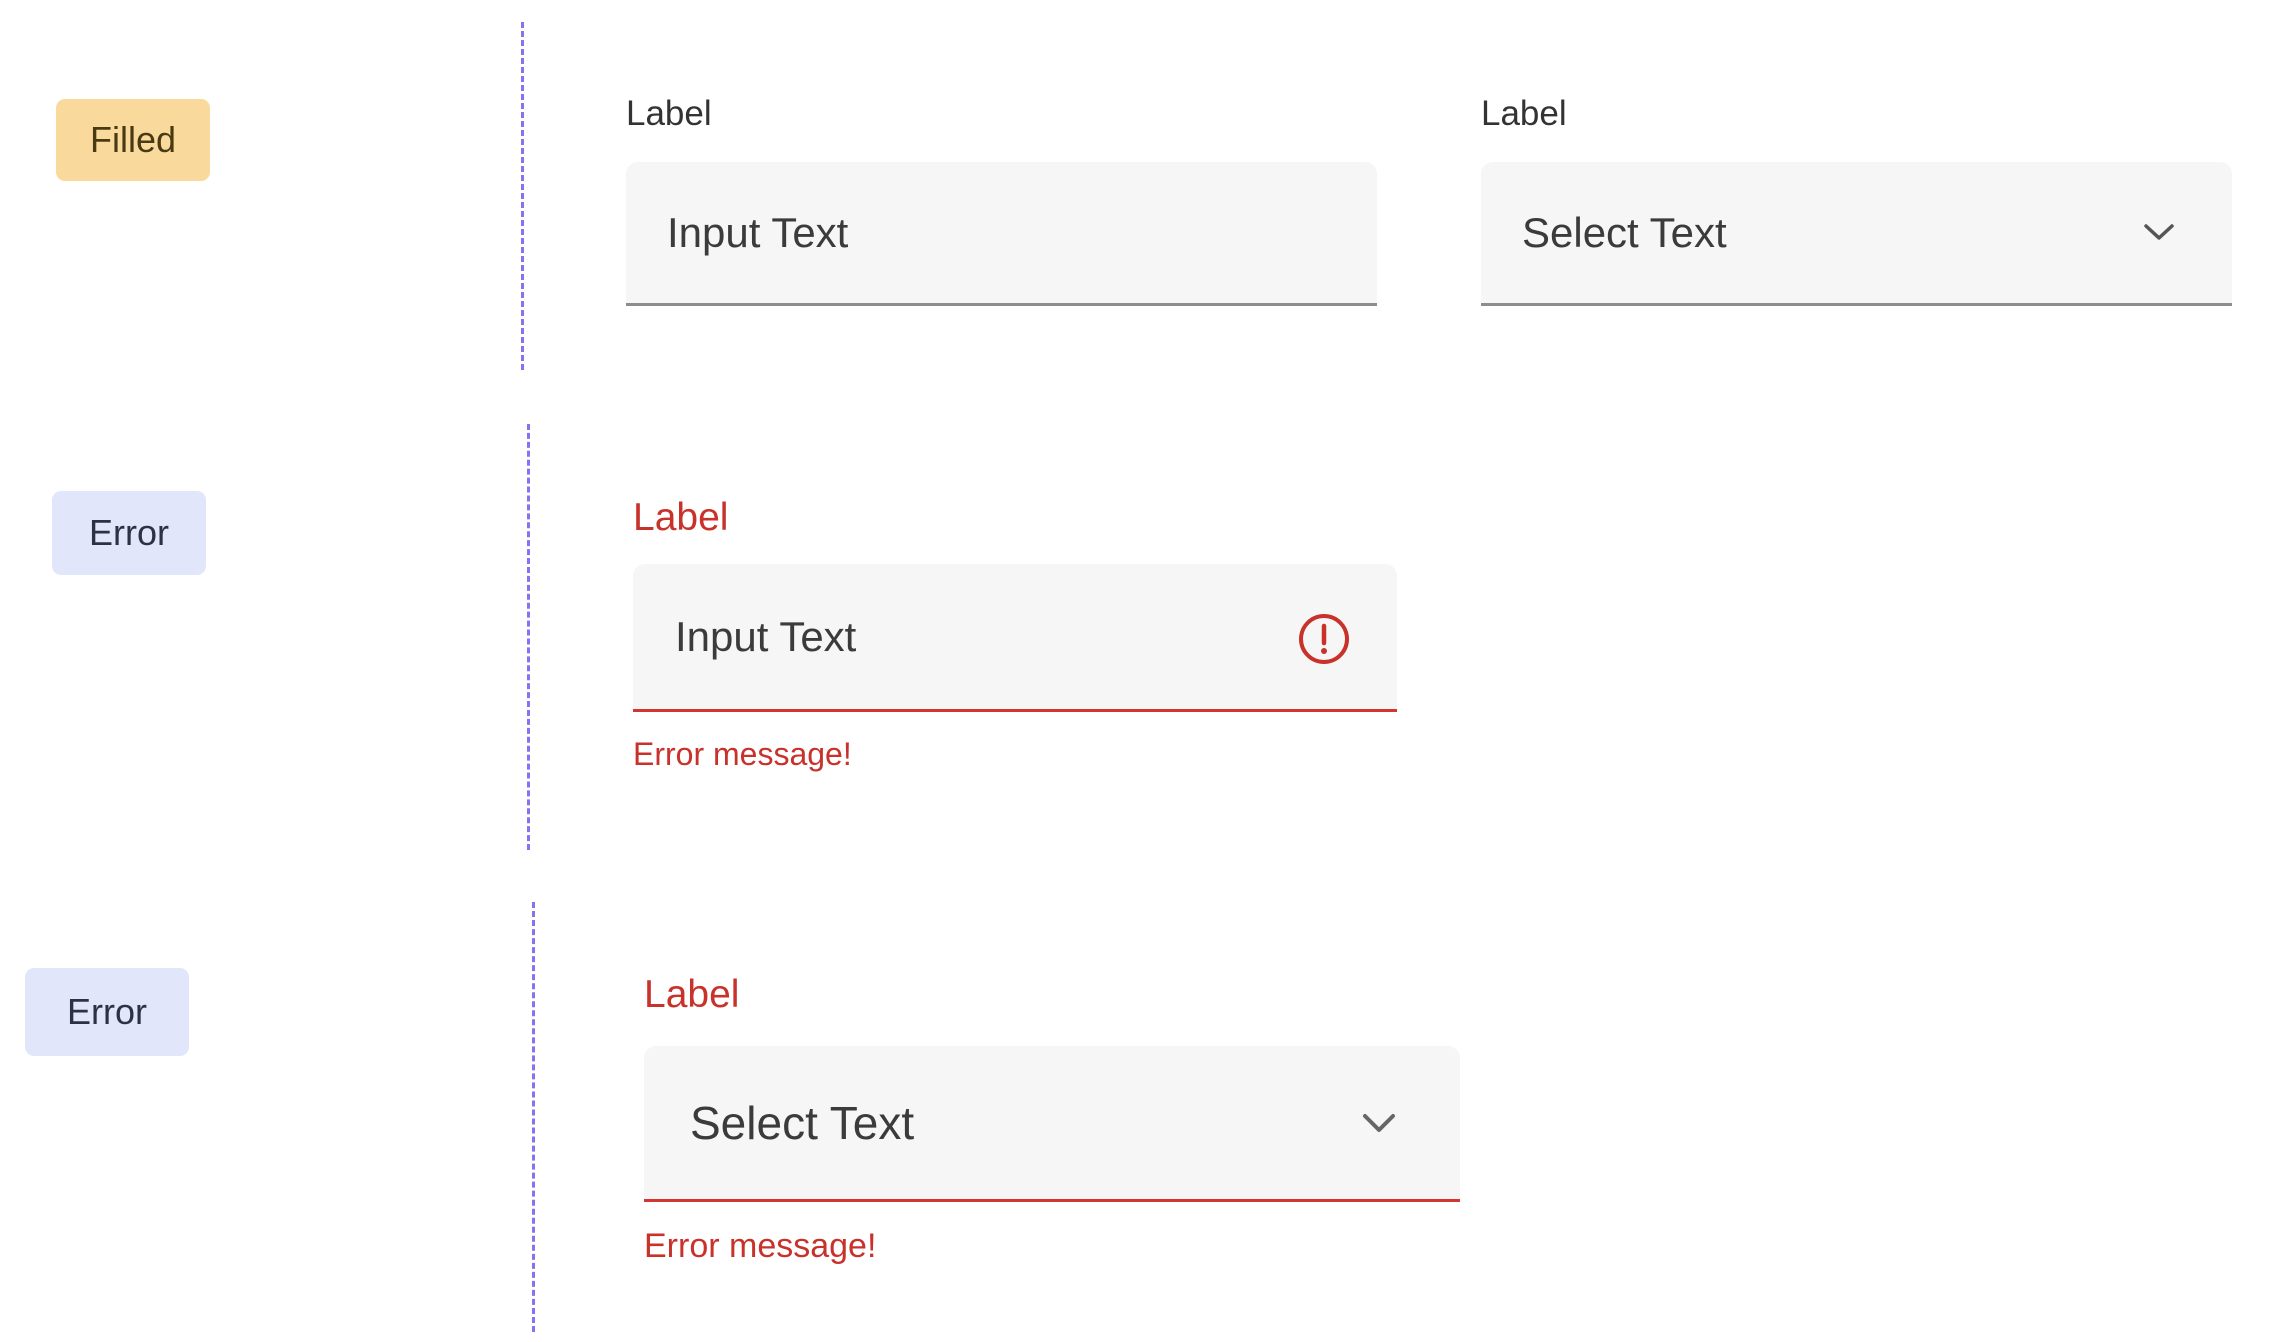  What do you see at coordinates (669, 113) in the screenshot?
I see `input-label: Label` at bounding box center [669, 113].